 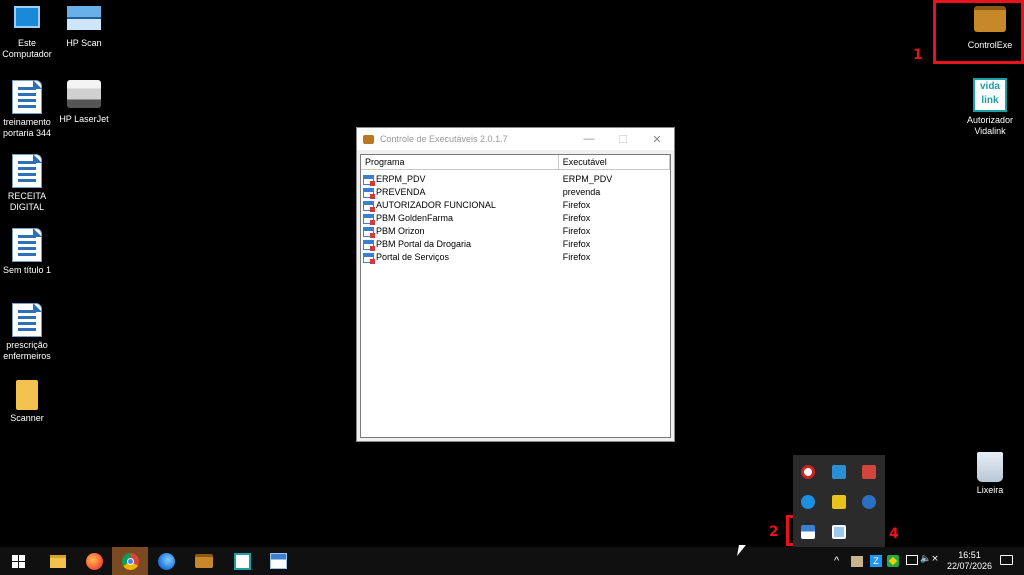 I want to click on program-name: PBM Orizon, so click(x=400, y=231).